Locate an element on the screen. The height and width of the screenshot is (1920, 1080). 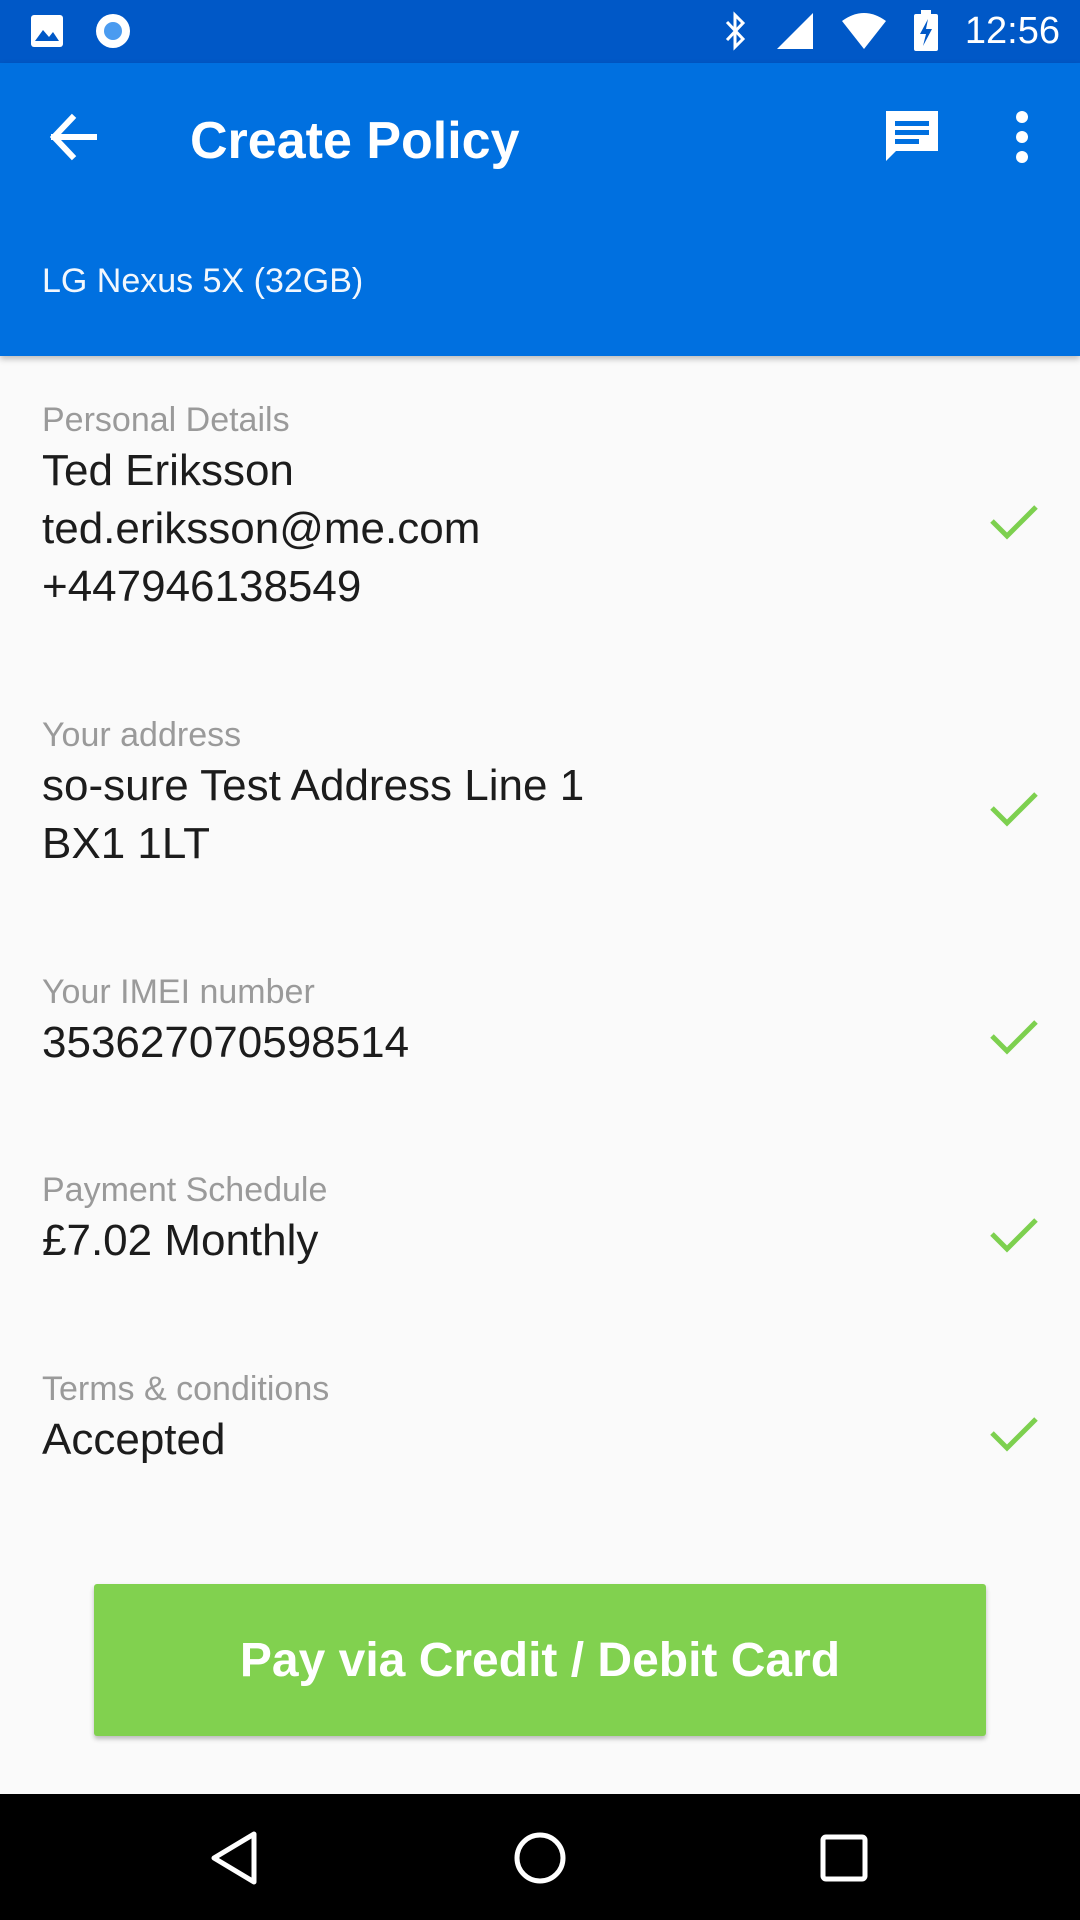
battery-charging-icon is located at coordinates (925, 30).